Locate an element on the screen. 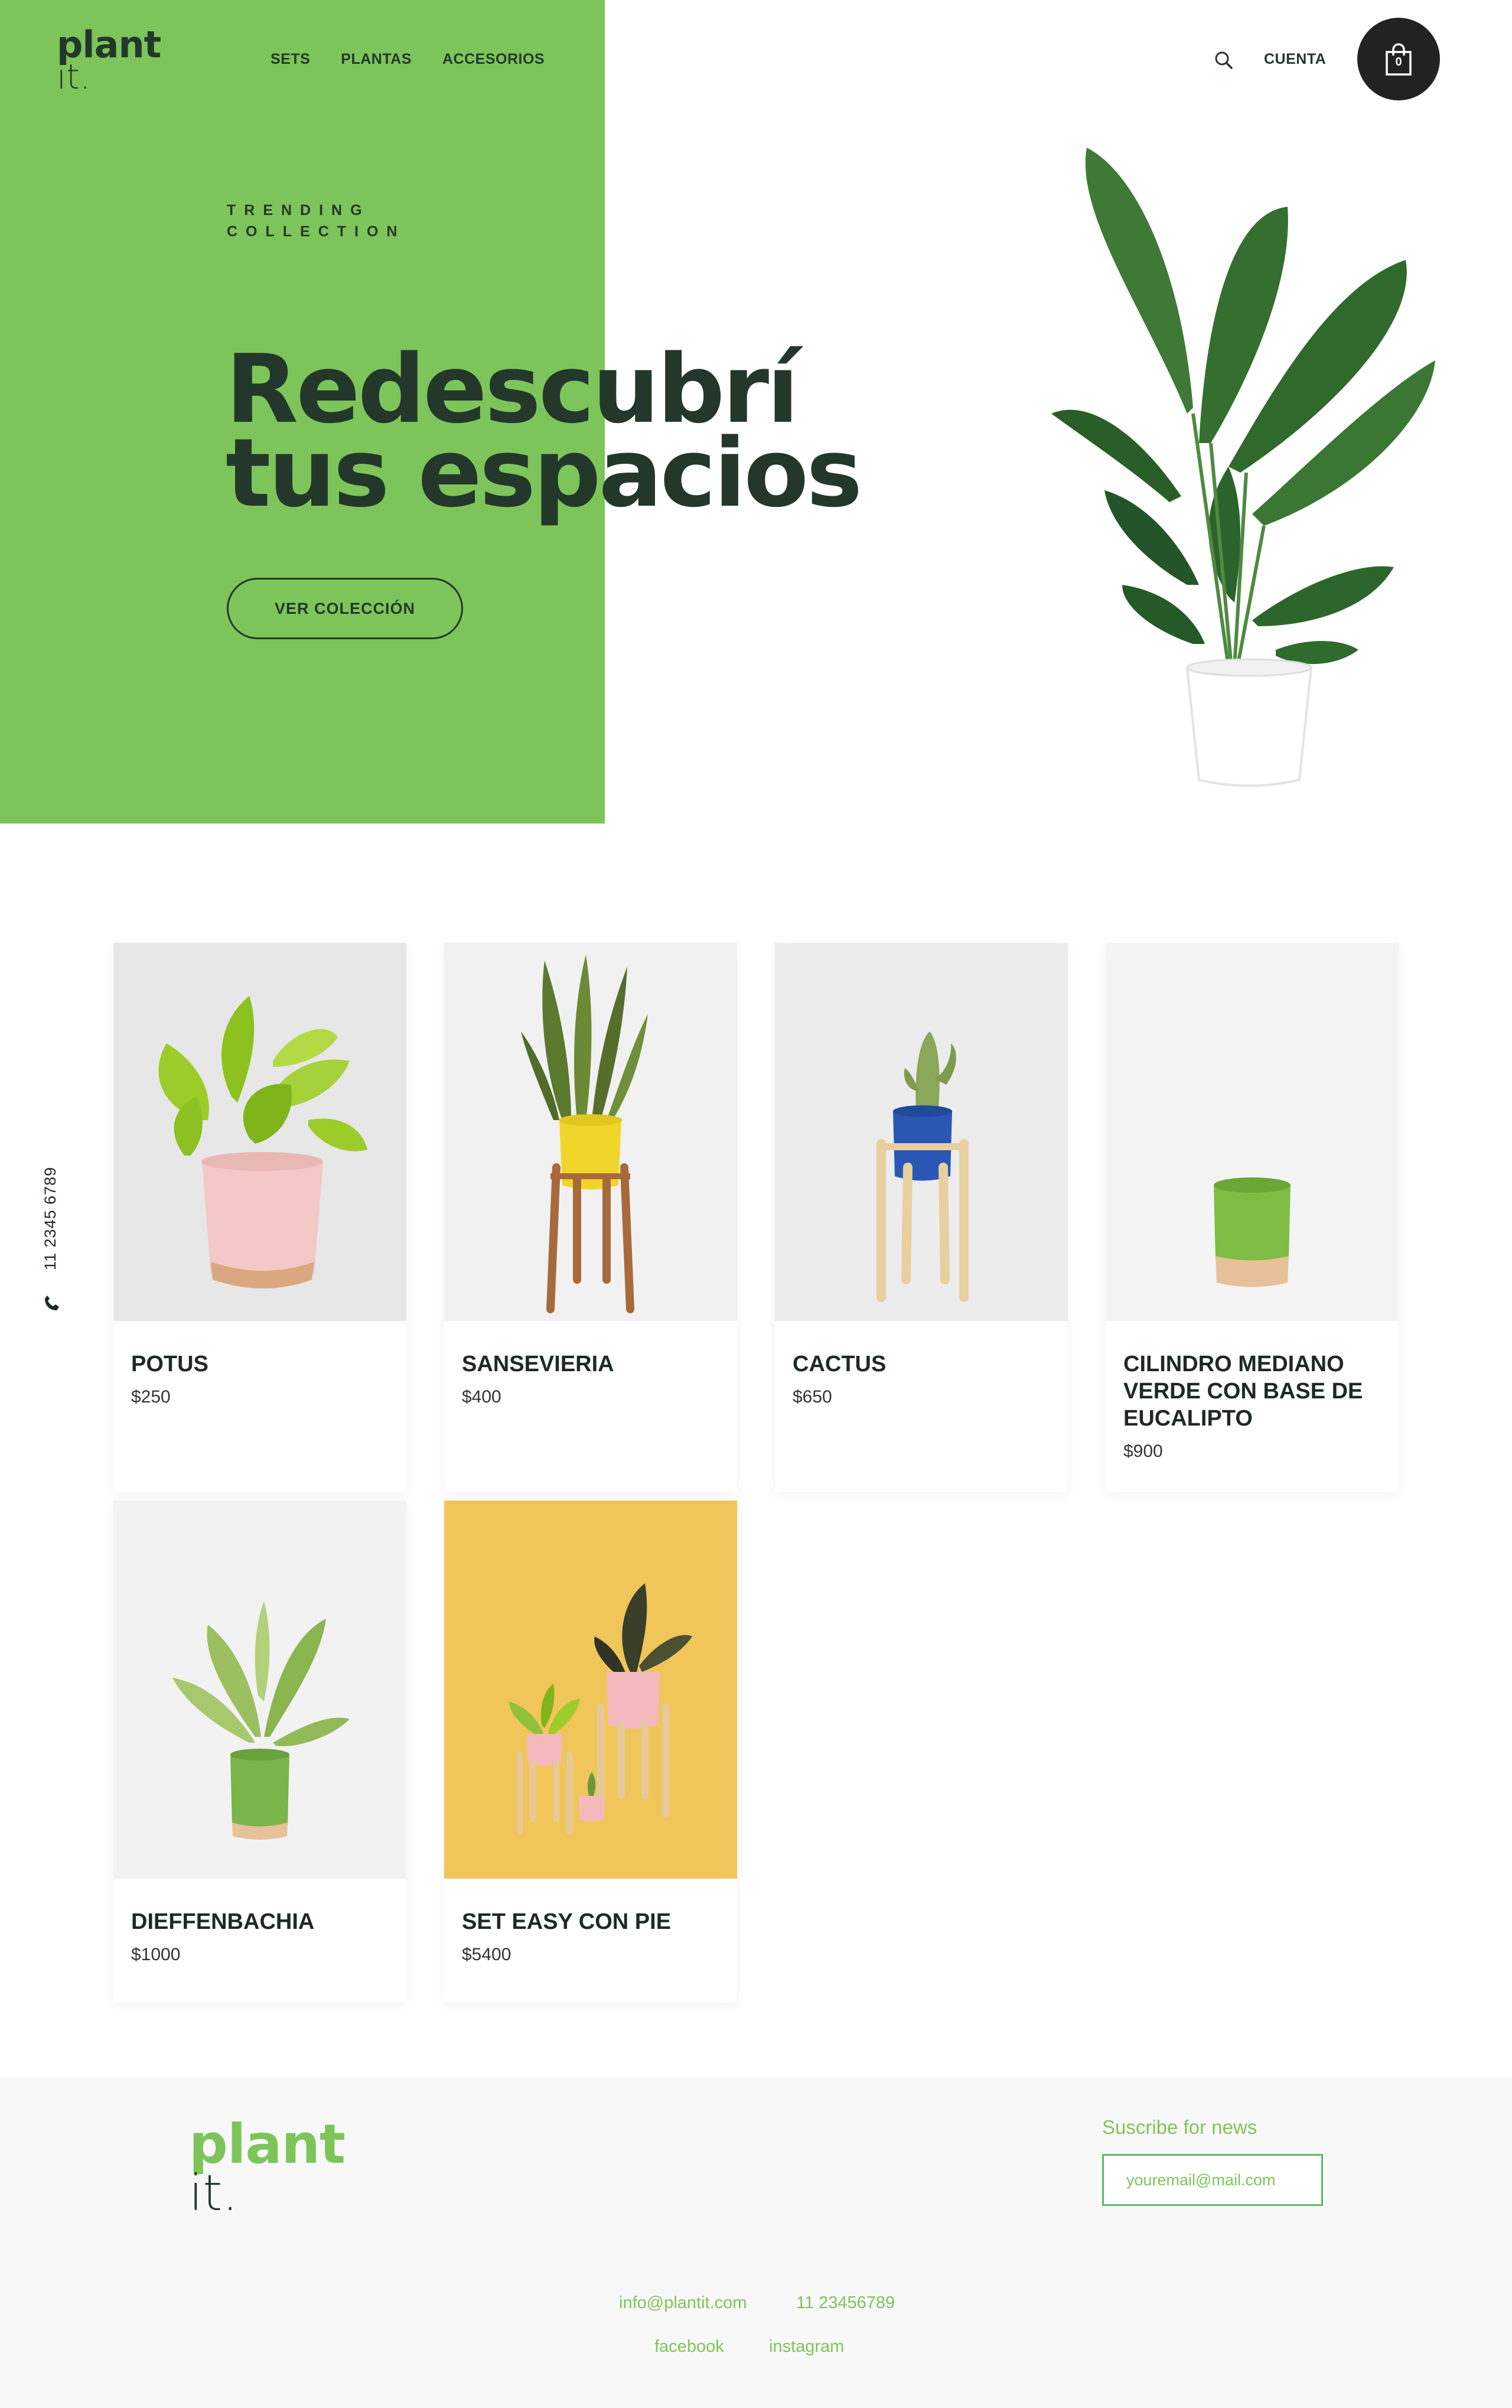  nav-item-plantas: PLANTAS is located at coordinates (376, 59).